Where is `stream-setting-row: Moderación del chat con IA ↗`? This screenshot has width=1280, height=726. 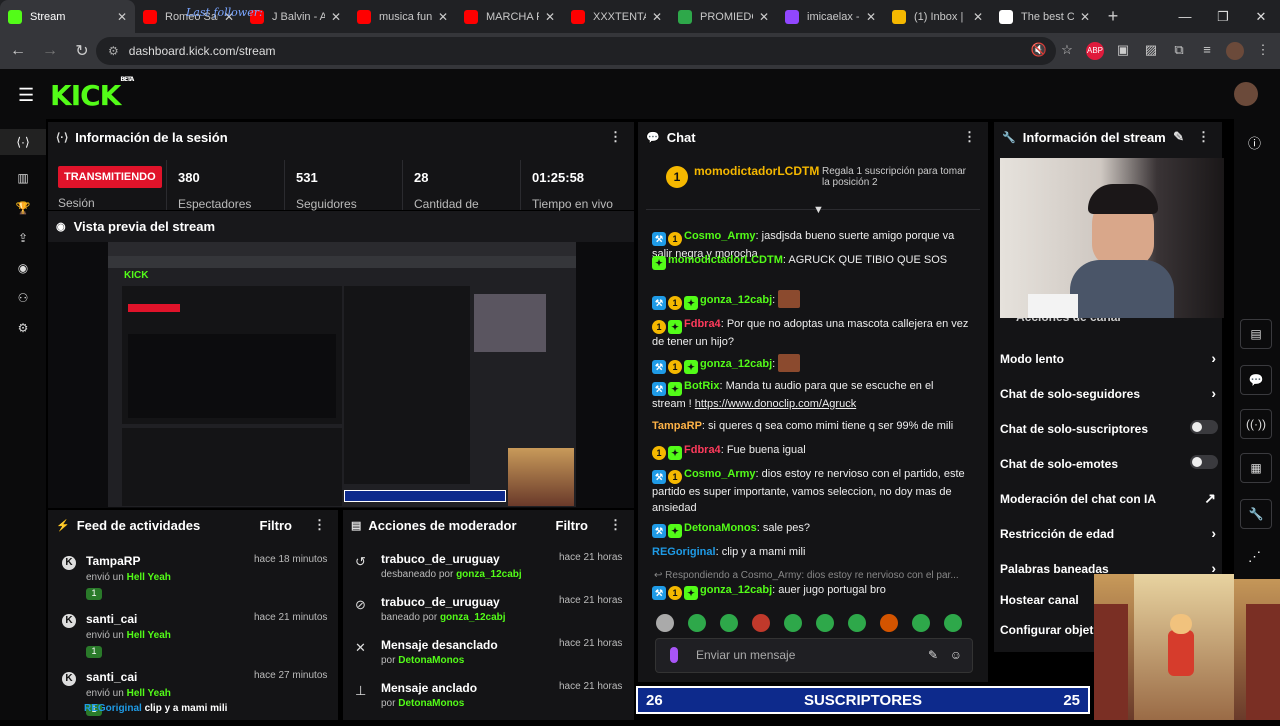
stream-setting-row: Moderación del chat con IA ↗ is located at coordinates (1111, 498).